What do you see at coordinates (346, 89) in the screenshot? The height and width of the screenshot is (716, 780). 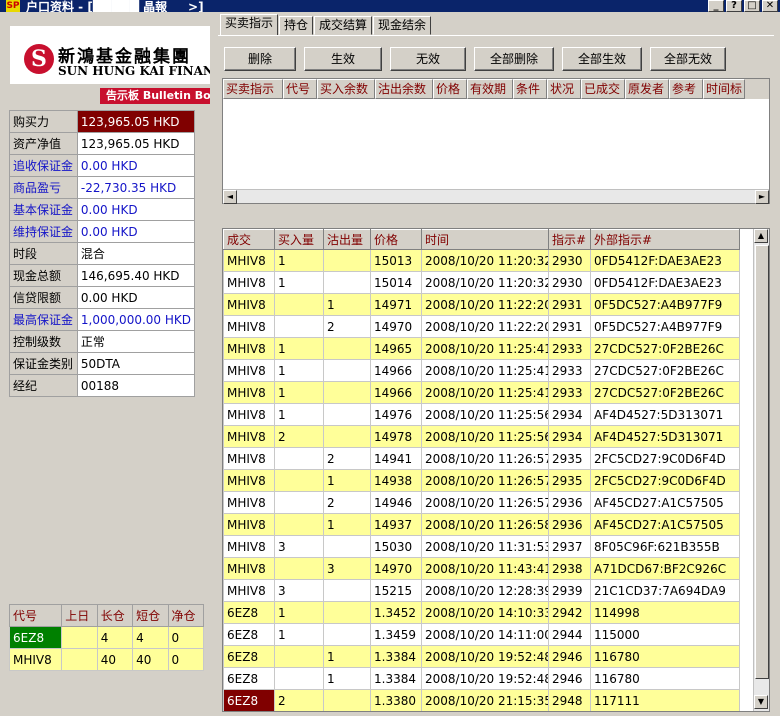 I see `orders-column-header: 买入余数` at bounding box center [346, 89].